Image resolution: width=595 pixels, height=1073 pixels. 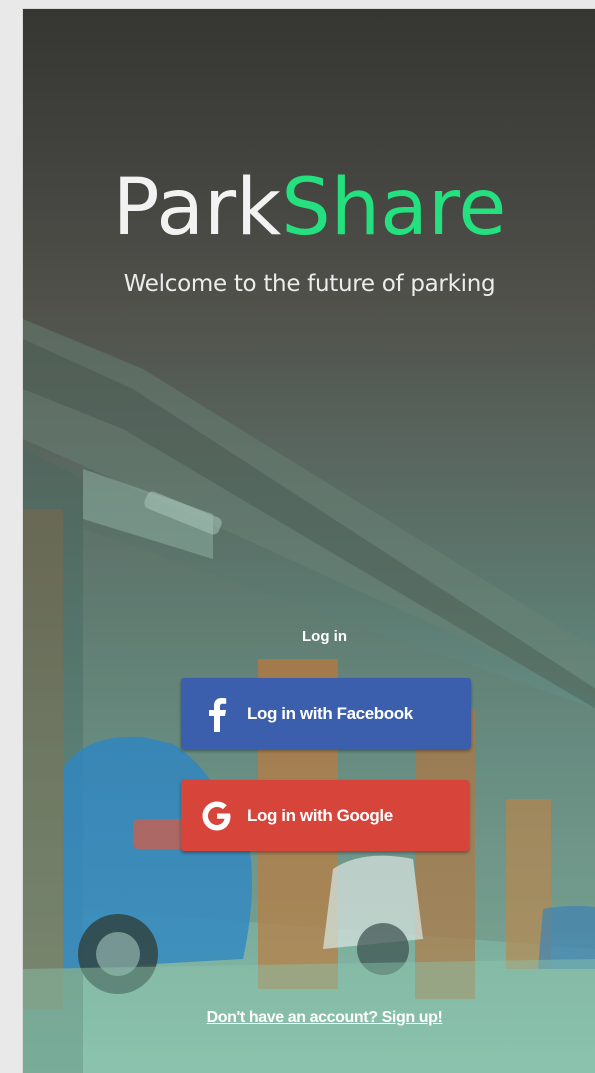 I want to click on facebook-button-label: Log in with Facebook, so click(x=330, y=713).